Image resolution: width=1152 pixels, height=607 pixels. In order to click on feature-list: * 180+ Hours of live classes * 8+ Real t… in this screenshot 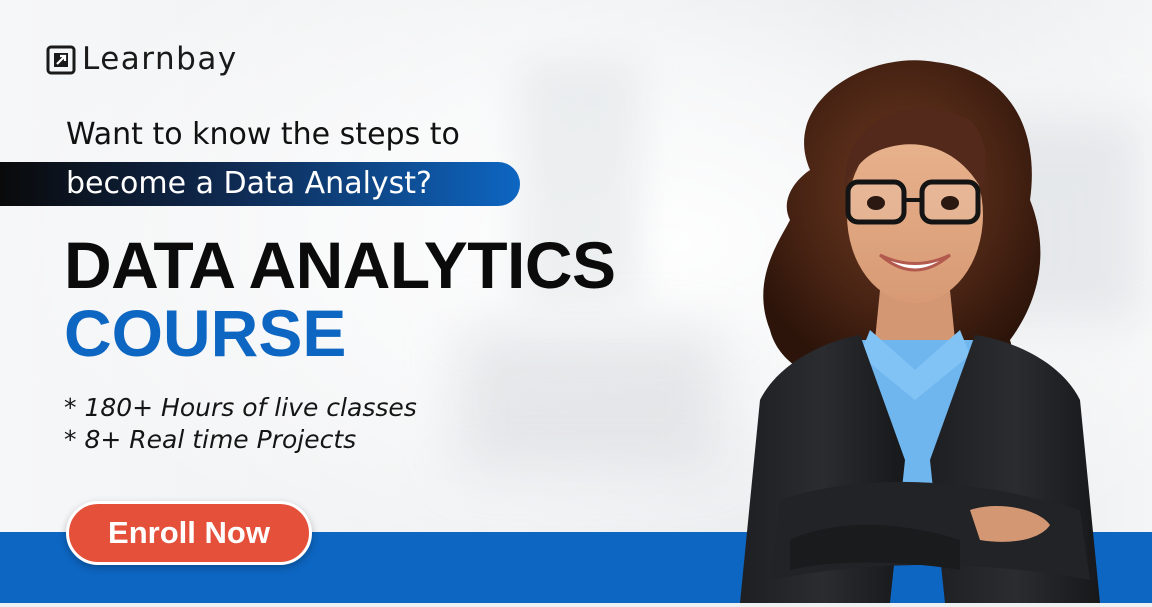, I will do `click(240, 424)`.